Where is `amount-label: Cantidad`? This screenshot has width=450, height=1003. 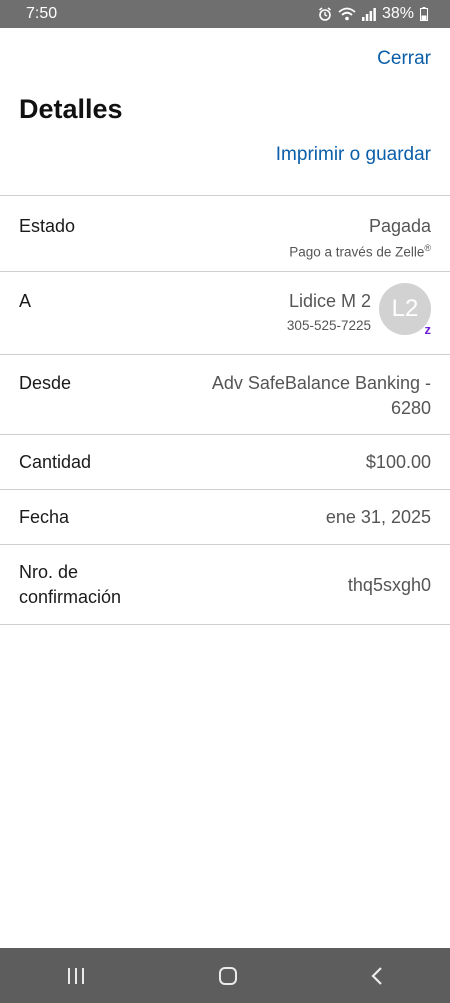 amount-label: Cantidad is located at coordinates (55, 462).